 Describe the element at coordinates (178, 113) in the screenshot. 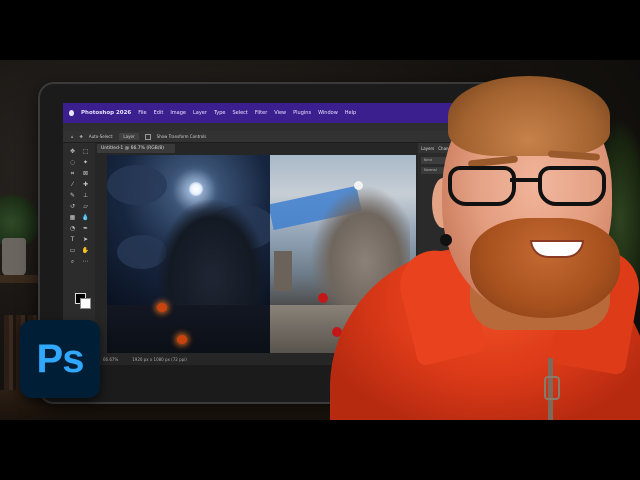

I see `menu-image: Image` at that location.